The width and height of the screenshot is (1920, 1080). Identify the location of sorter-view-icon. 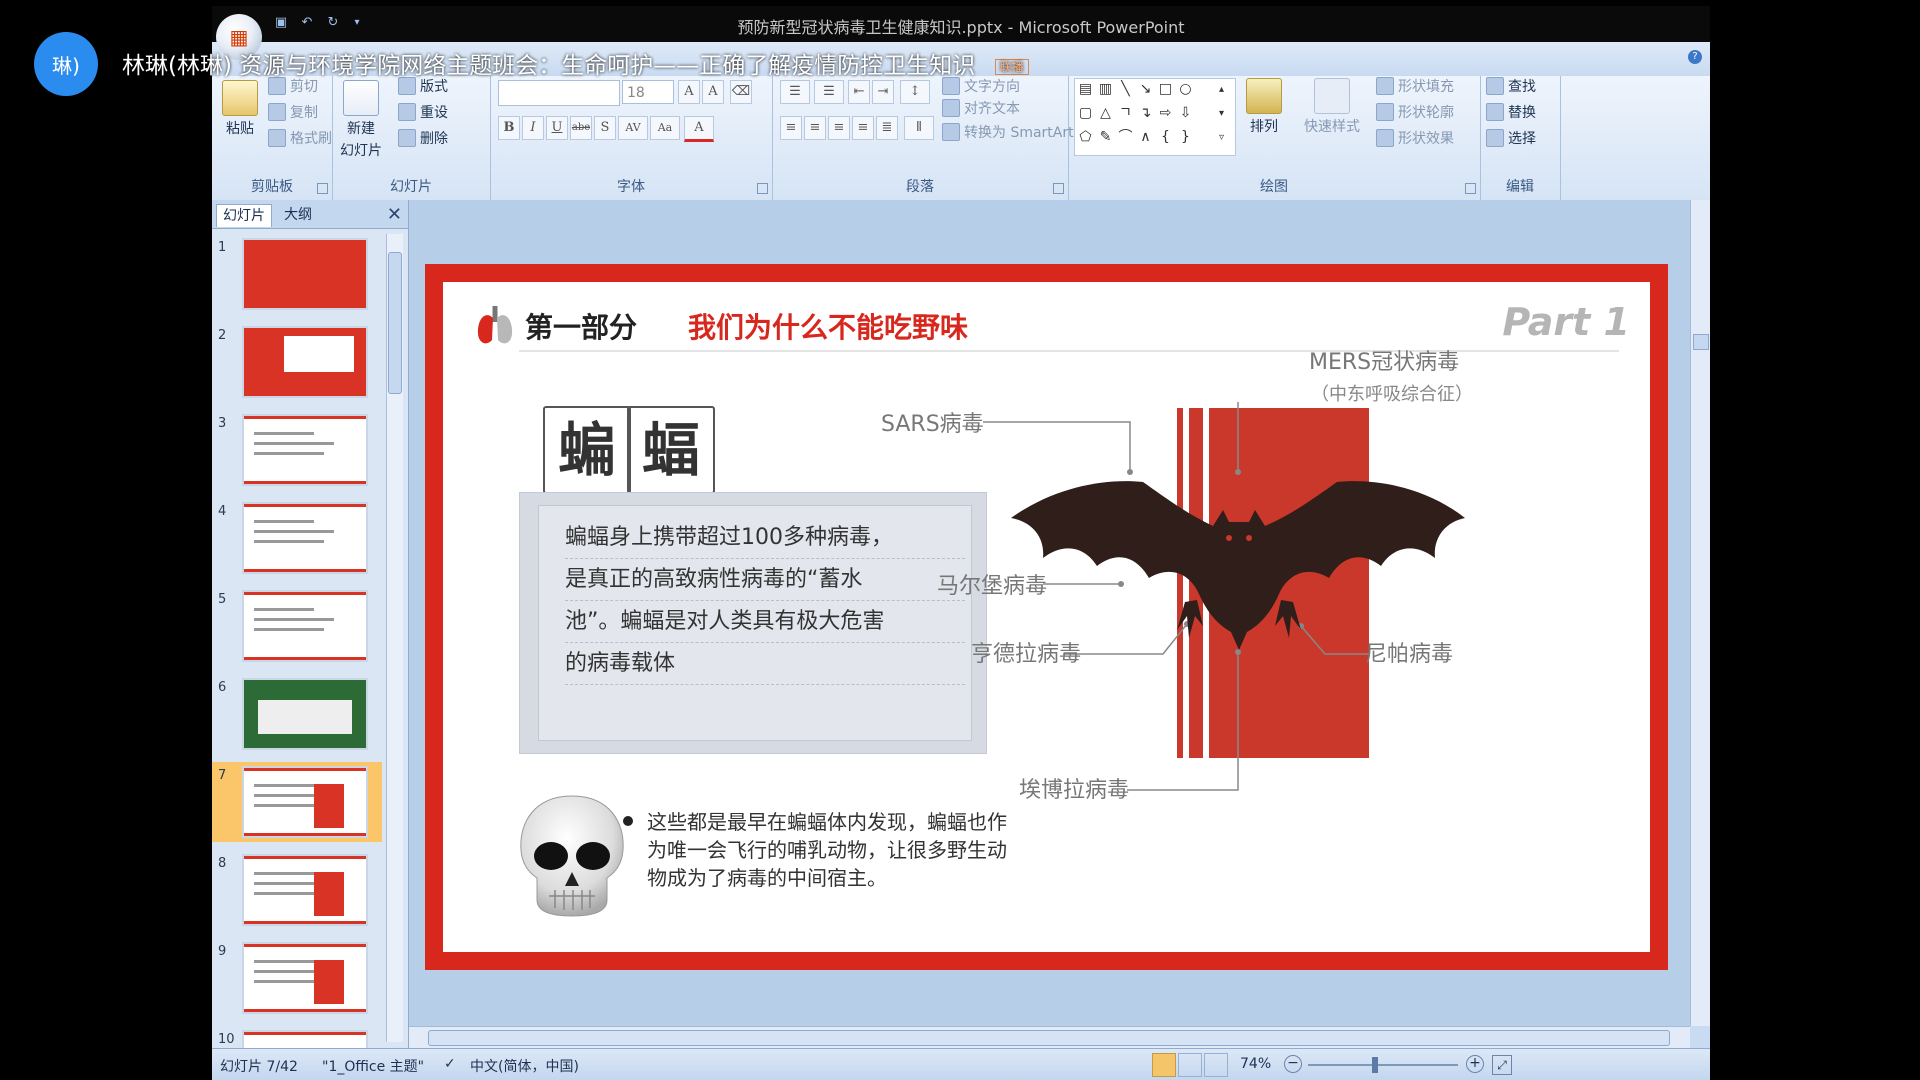
(1190, 1065).